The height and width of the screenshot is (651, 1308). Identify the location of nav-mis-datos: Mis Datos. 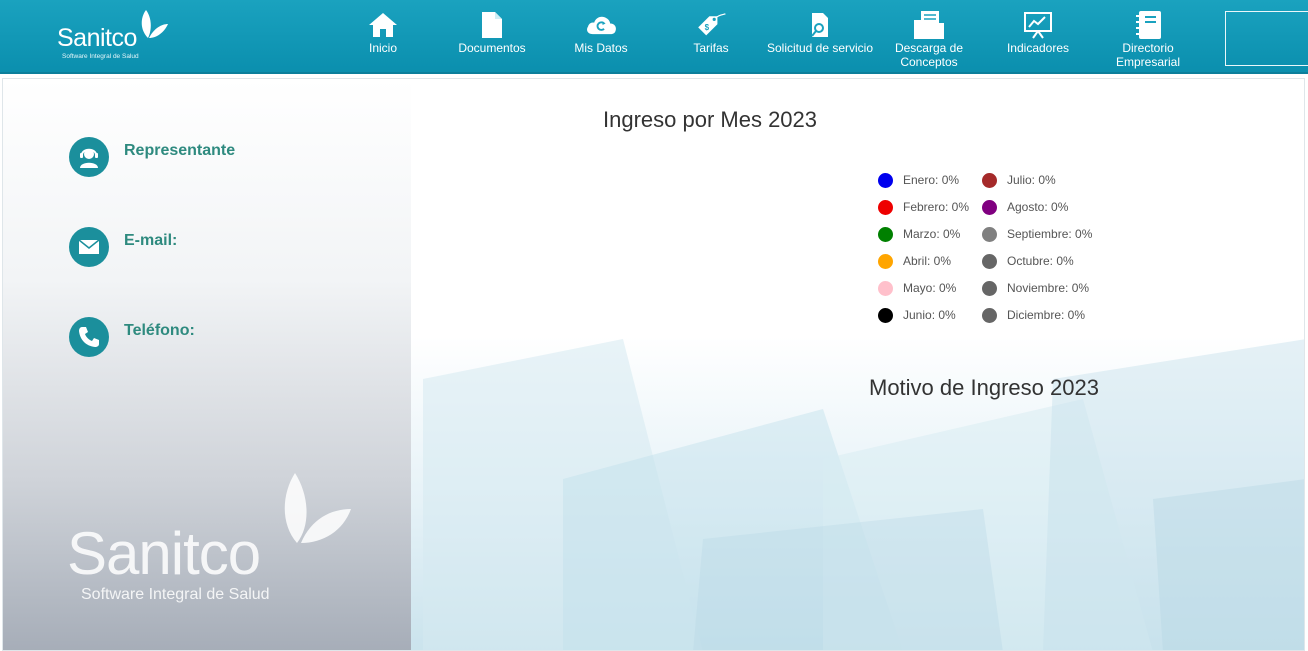
(601, 40).